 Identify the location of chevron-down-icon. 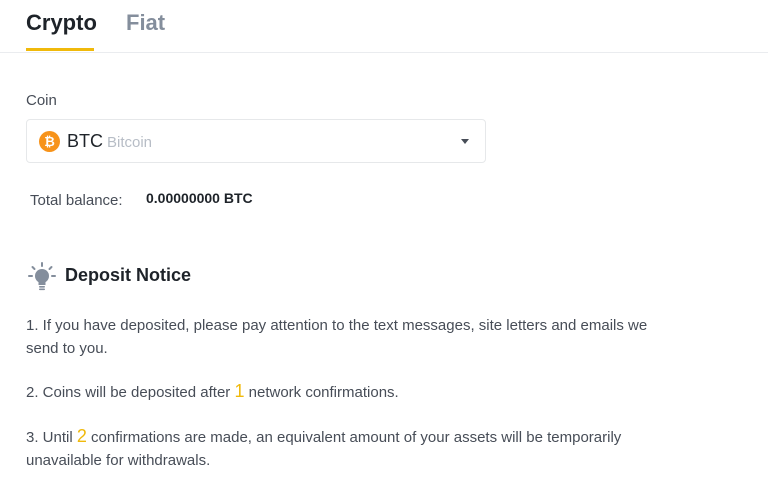
(465, 141).